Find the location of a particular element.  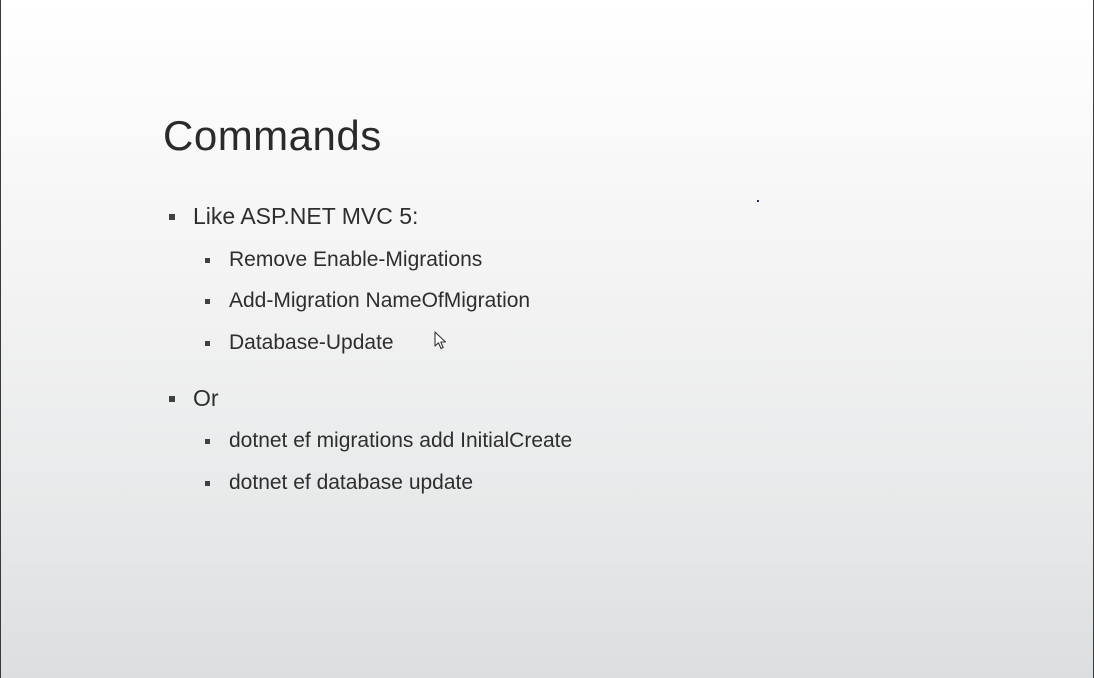

sub-bullet-item: dotnet ef migrations add InitialCreate is located at coordinates (389, 441).